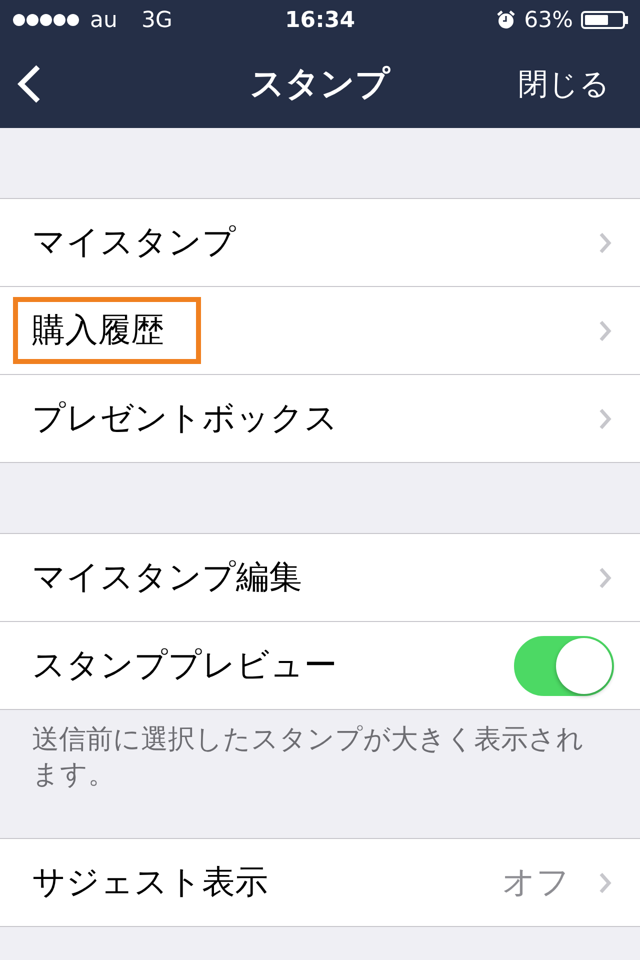 The width and height of the screenshot is (640, 960). What do you see at coordinates (156, 20) in the screenshot?
I see `network-type: 3G` at bounding box center [156, 20].